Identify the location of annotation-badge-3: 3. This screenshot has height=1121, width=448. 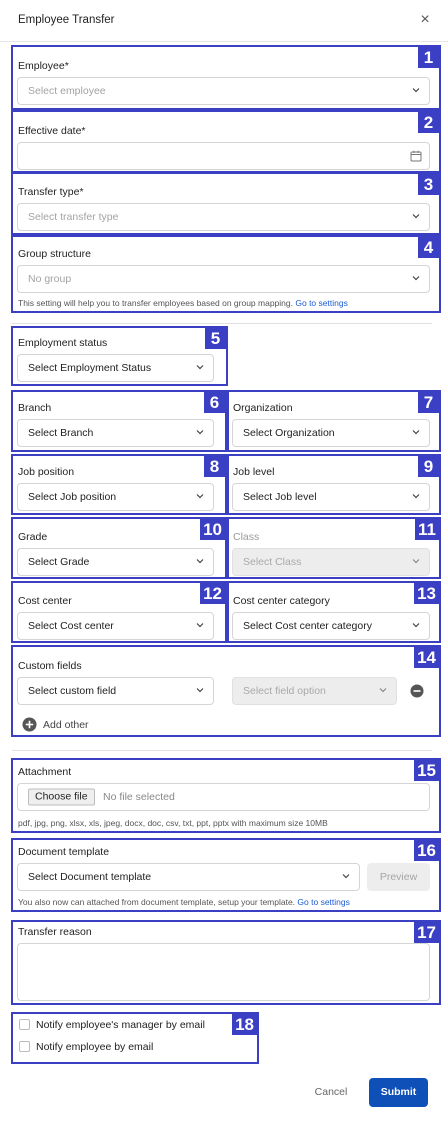
(428, 184).